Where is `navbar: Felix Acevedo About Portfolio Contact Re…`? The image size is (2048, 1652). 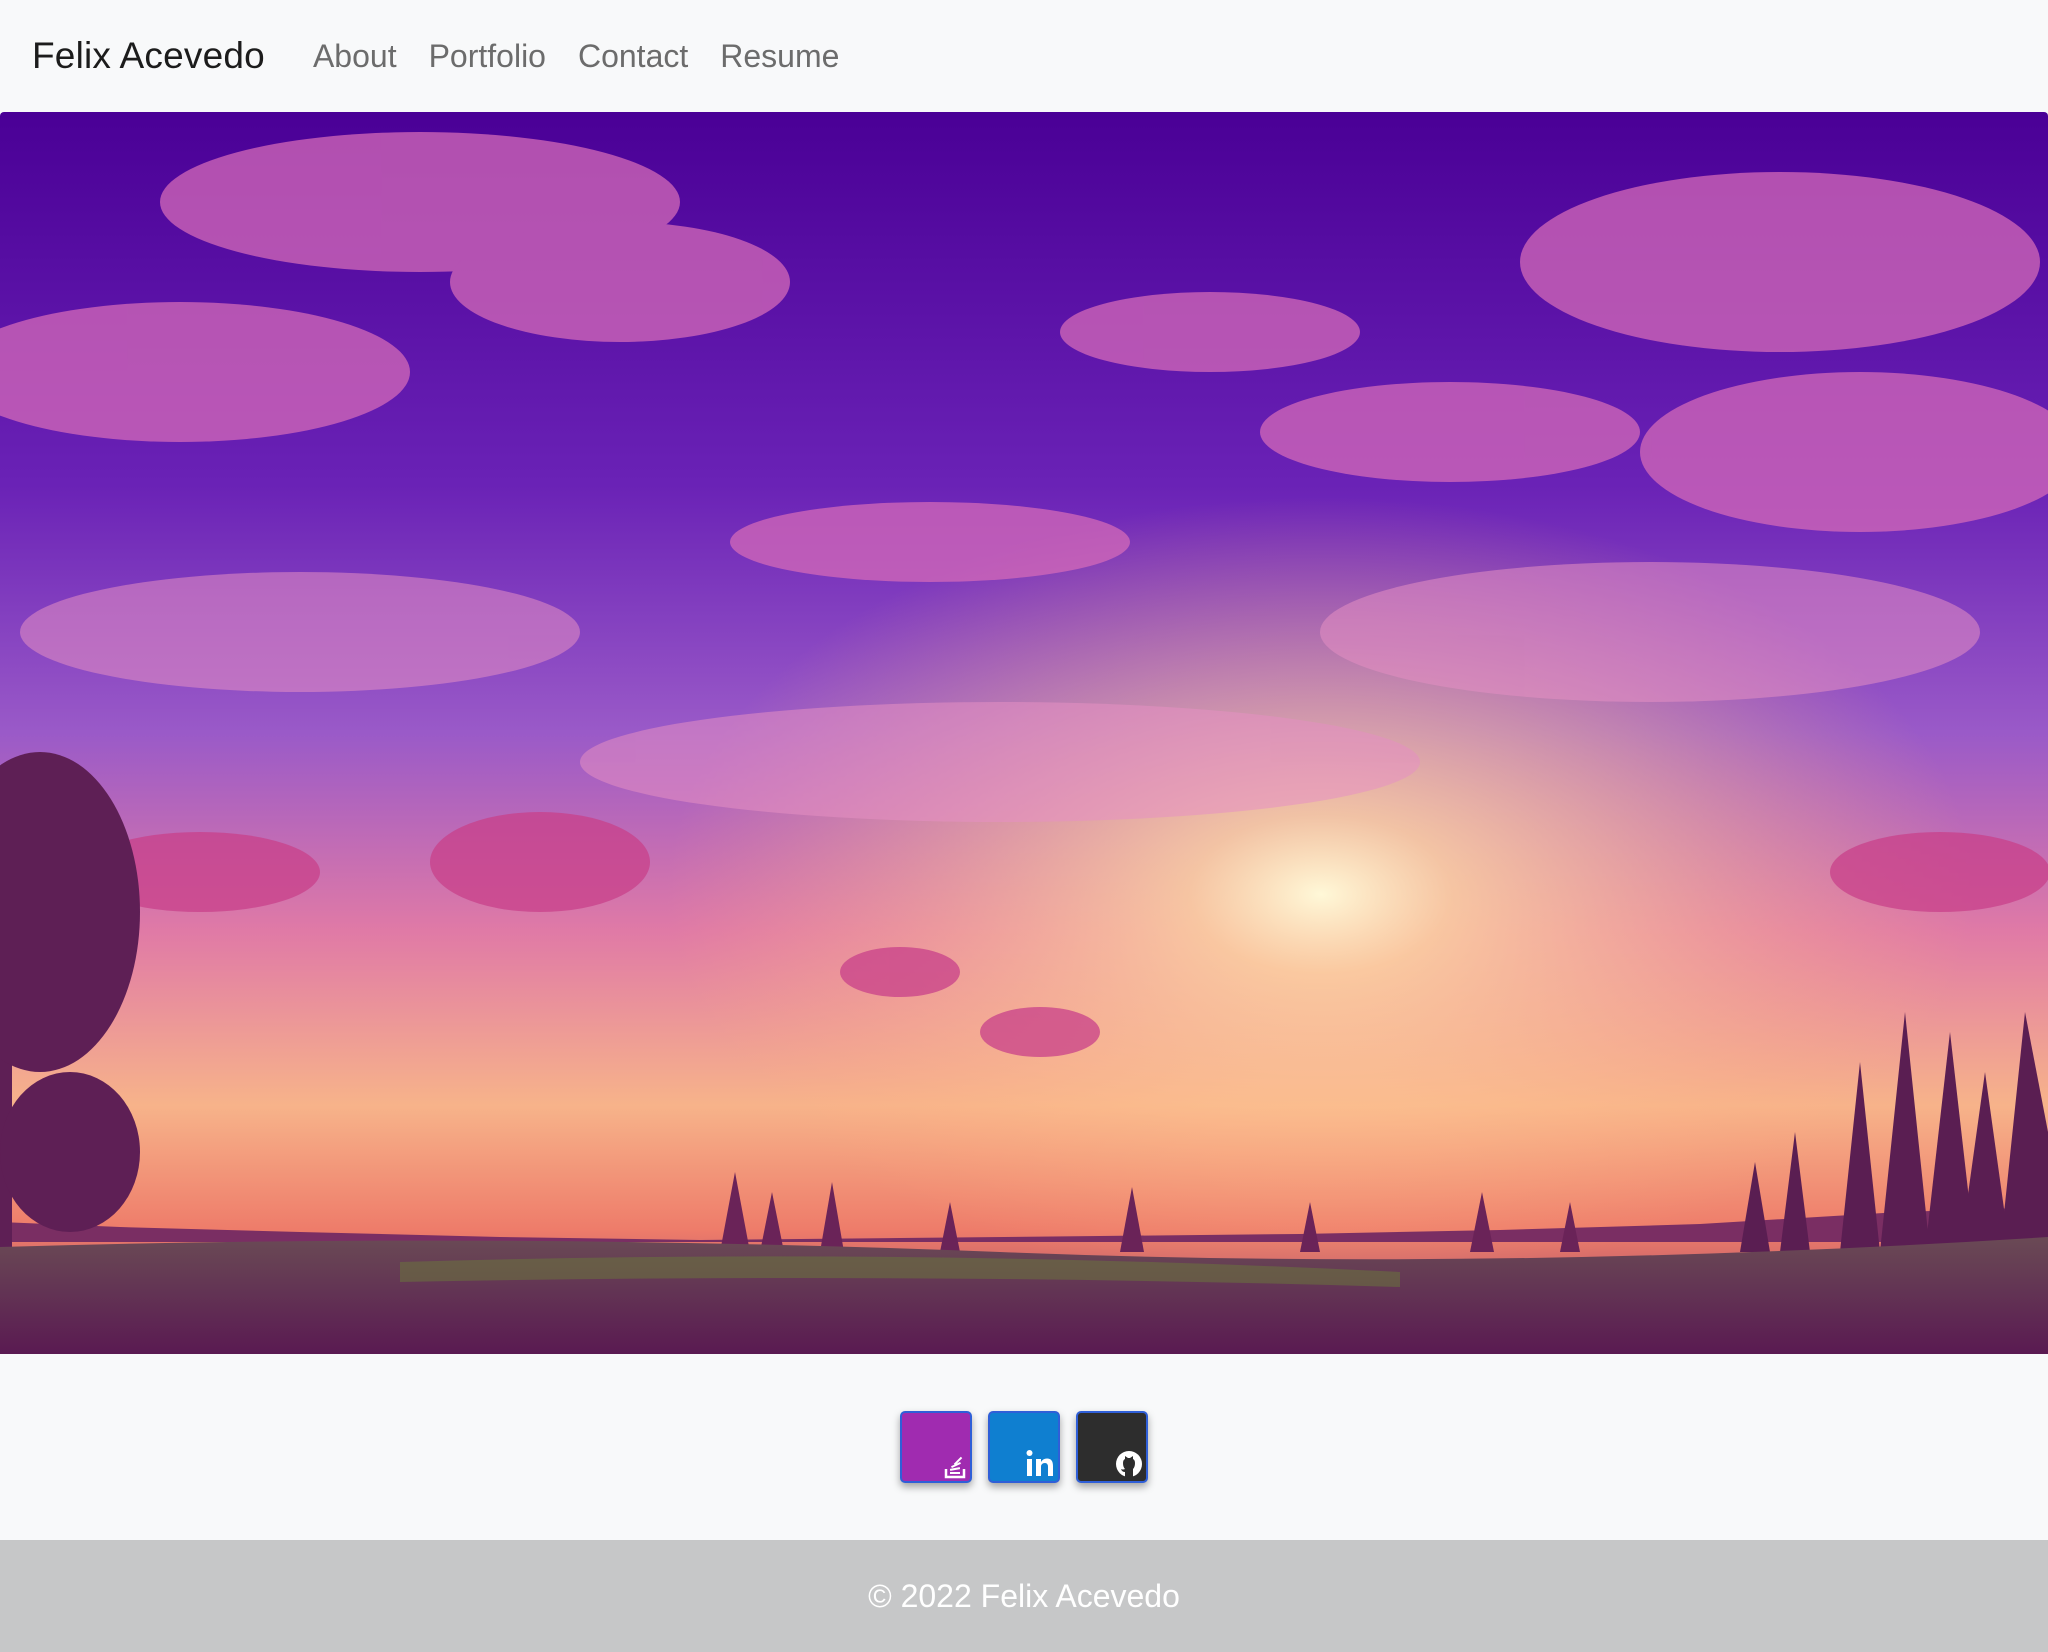 navbar: Felix Acevedo About Portfolio Contact Re… is located at coordinates (1024, 56).